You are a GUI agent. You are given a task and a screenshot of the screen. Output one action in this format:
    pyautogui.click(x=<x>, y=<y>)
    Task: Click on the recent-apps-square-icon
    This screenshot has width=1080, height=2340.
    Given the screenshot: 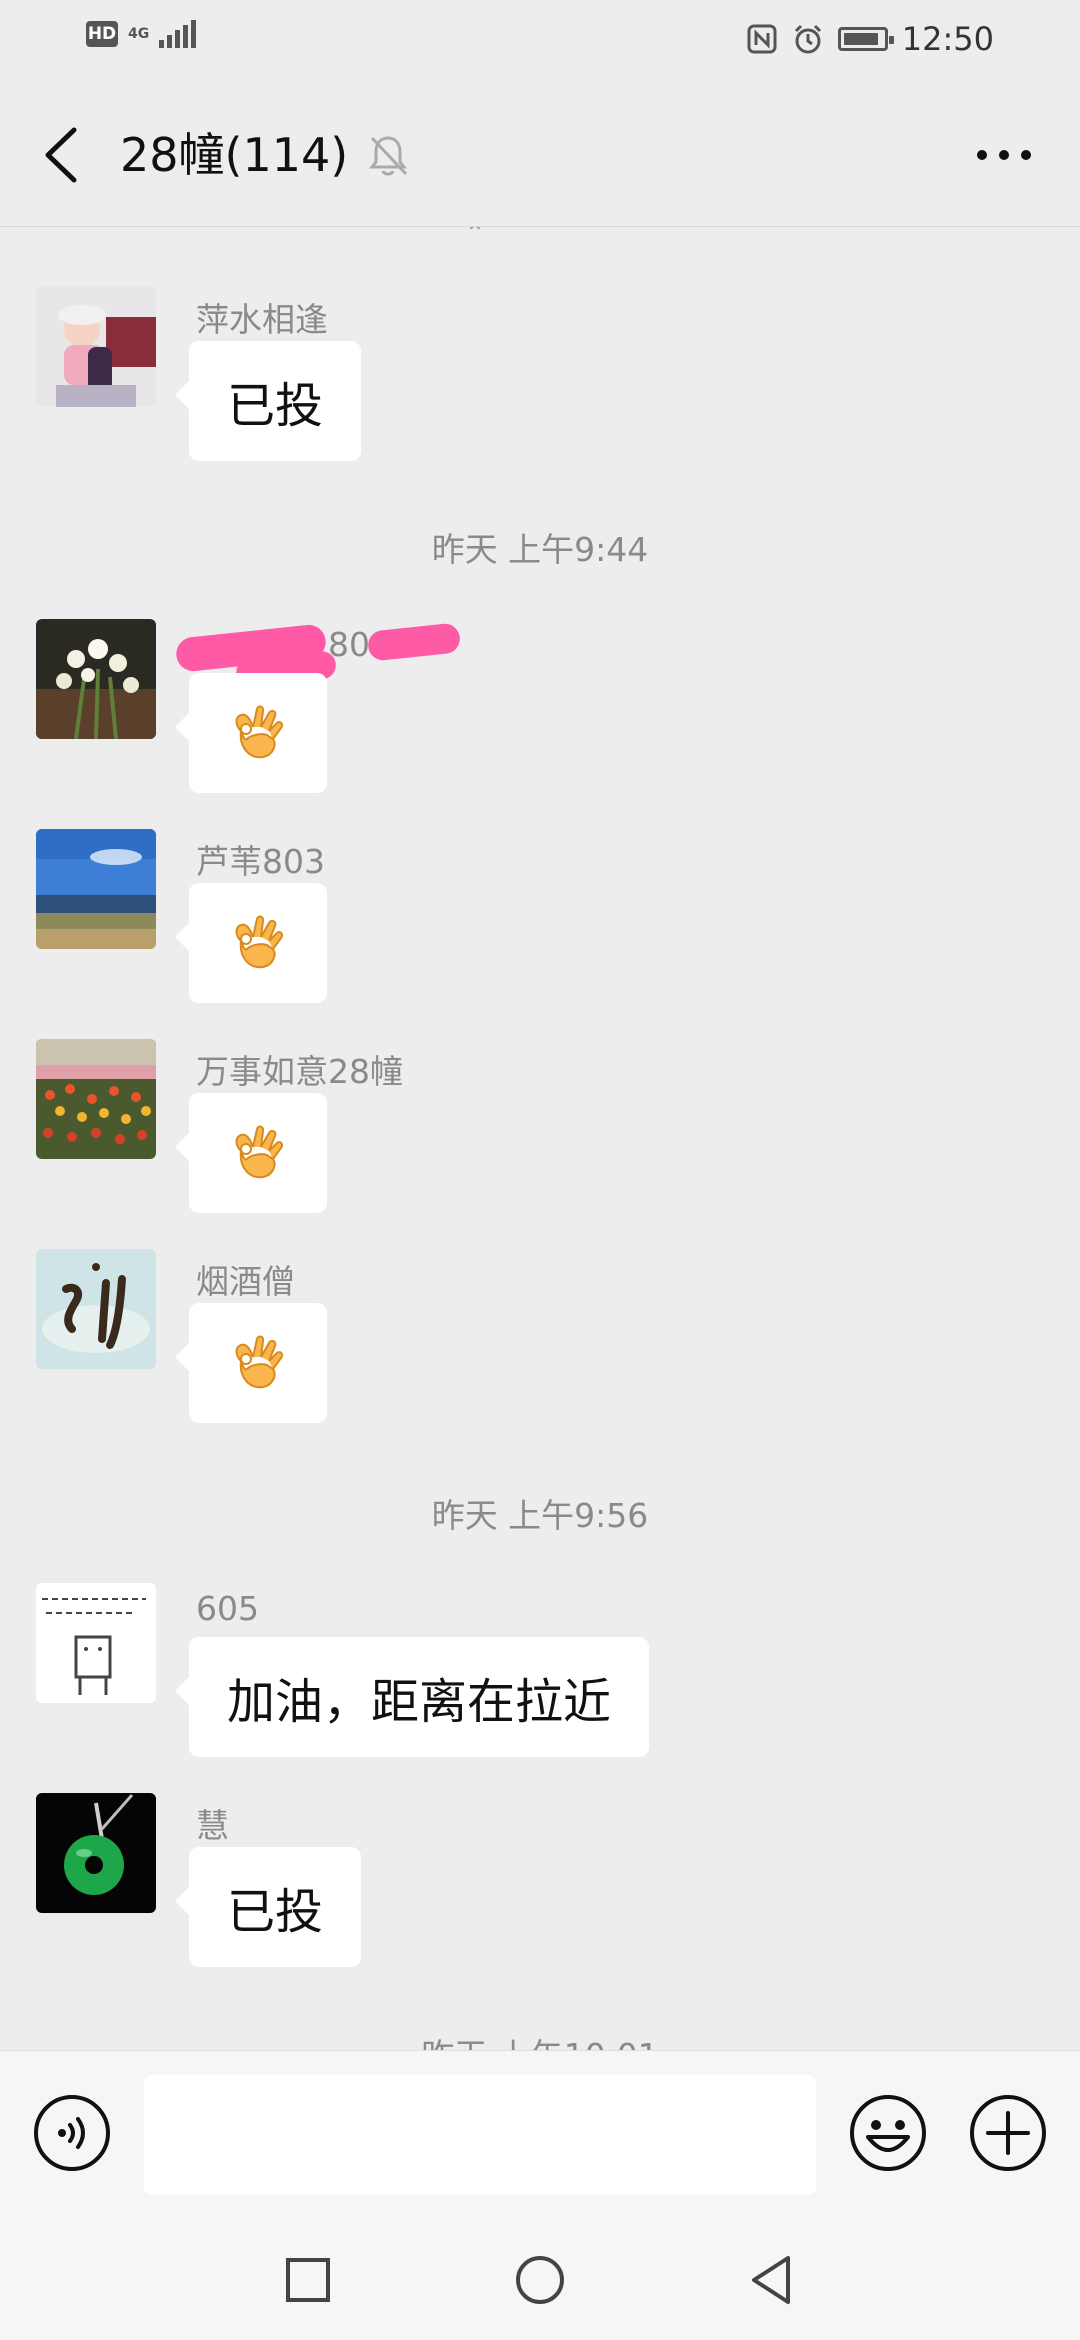 What is the action you would take?
    pyautogui.click(x=308, y=2280)
    